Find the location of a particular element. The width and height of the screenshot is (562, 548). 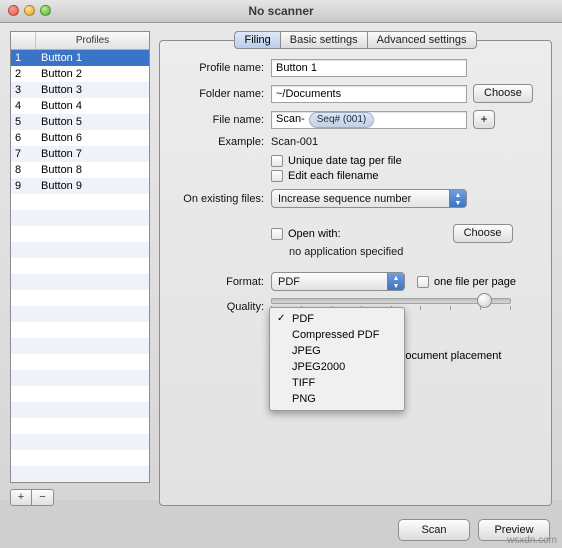

profile-name: Button 5 is located at coordinates (61, 122).